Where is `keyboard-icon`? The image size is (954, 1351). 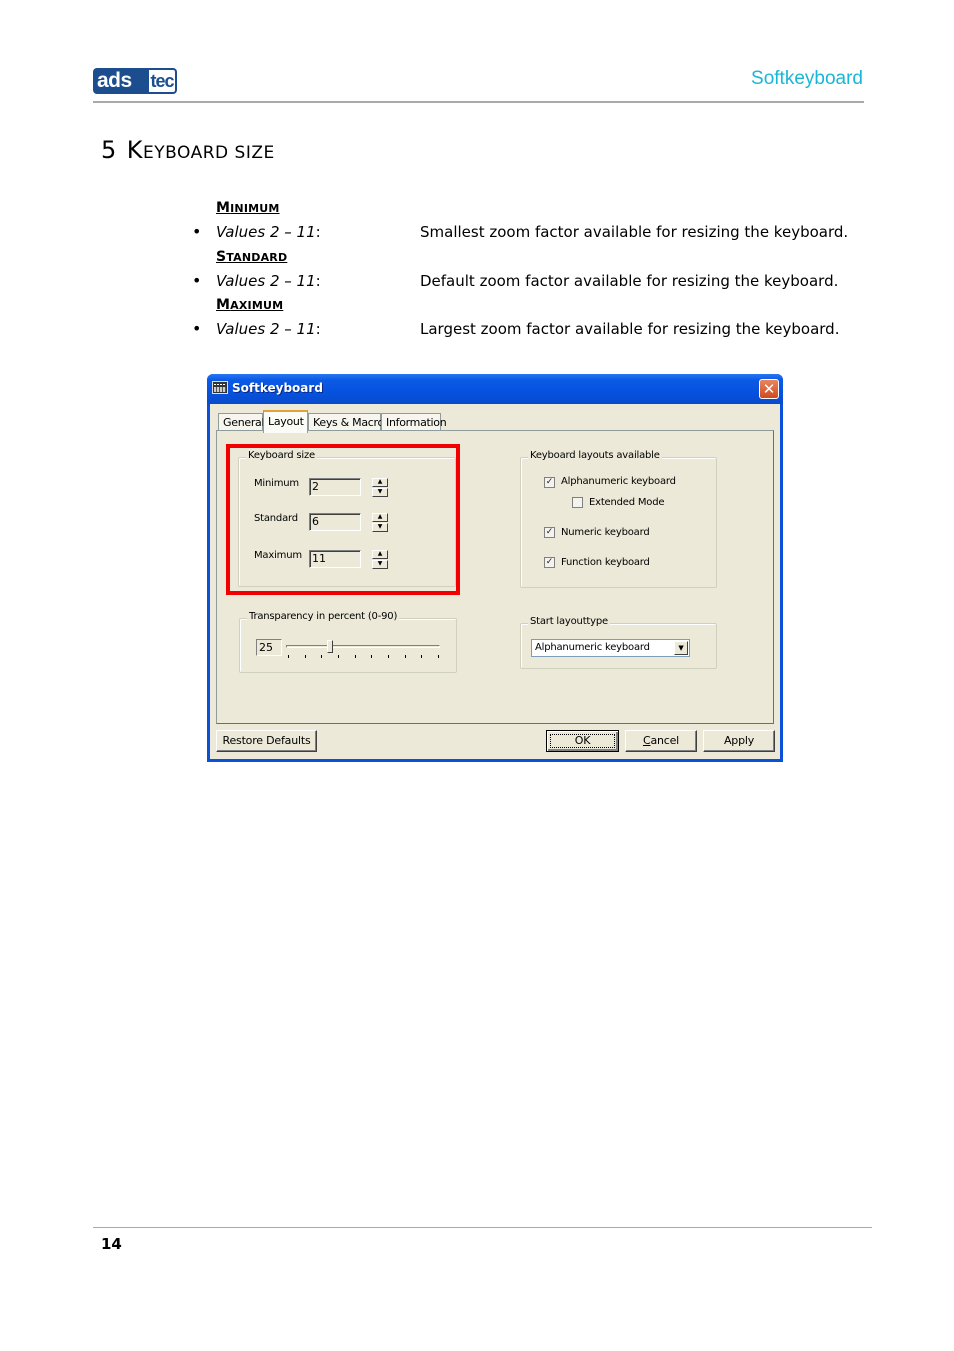
keyboard-icon is located at coordinates (220, 387).